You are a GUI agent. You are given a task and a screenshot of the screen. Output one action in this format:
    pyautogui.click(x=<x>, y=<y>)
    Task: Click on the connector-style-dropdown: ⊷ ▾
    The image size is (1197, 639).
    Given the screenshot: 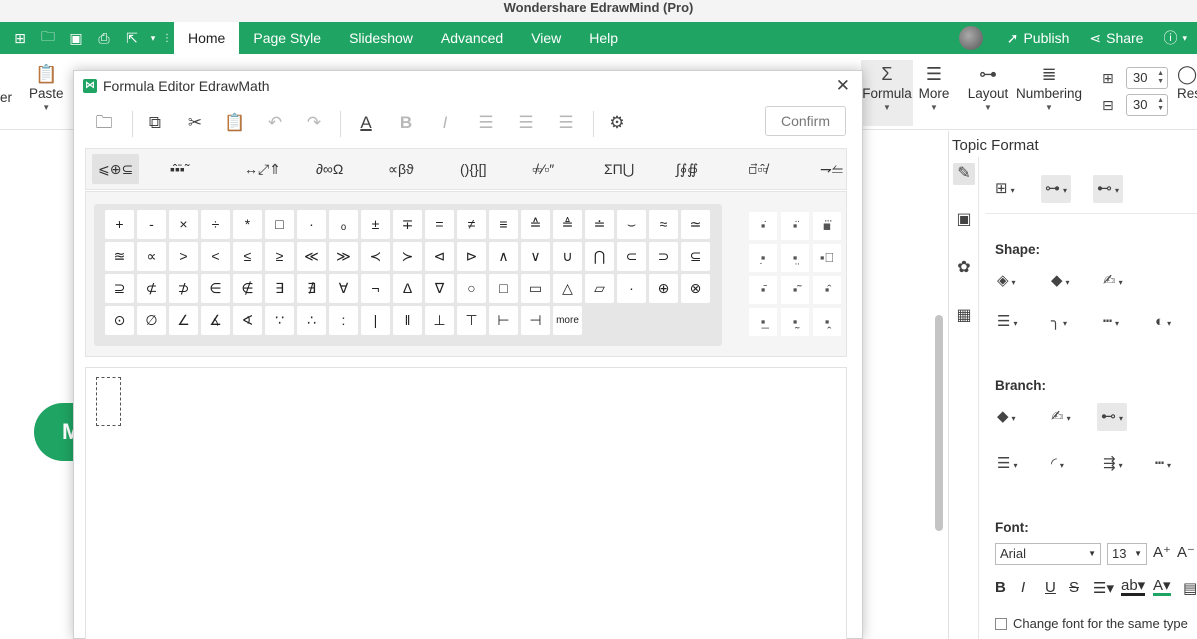 What is the action you would take?
    pyautogui.click(x=1108, y=189)
    